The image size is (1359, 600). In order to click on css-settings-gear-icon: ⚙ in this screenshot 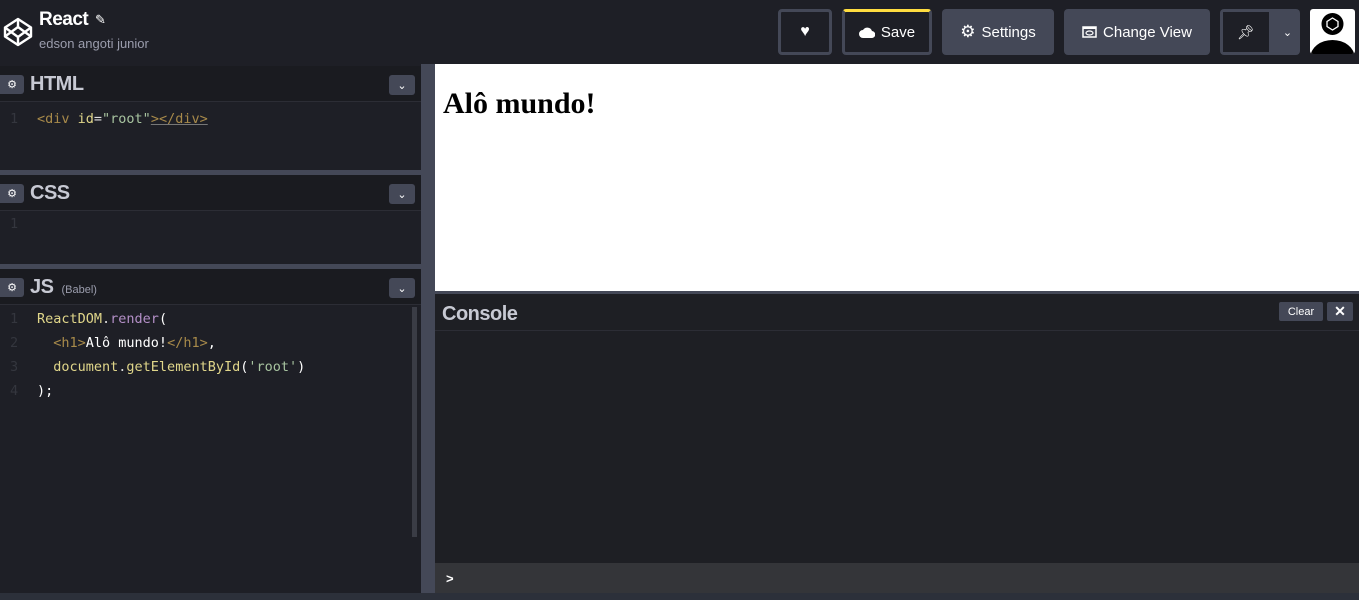, I will do `click(12, 193)`.